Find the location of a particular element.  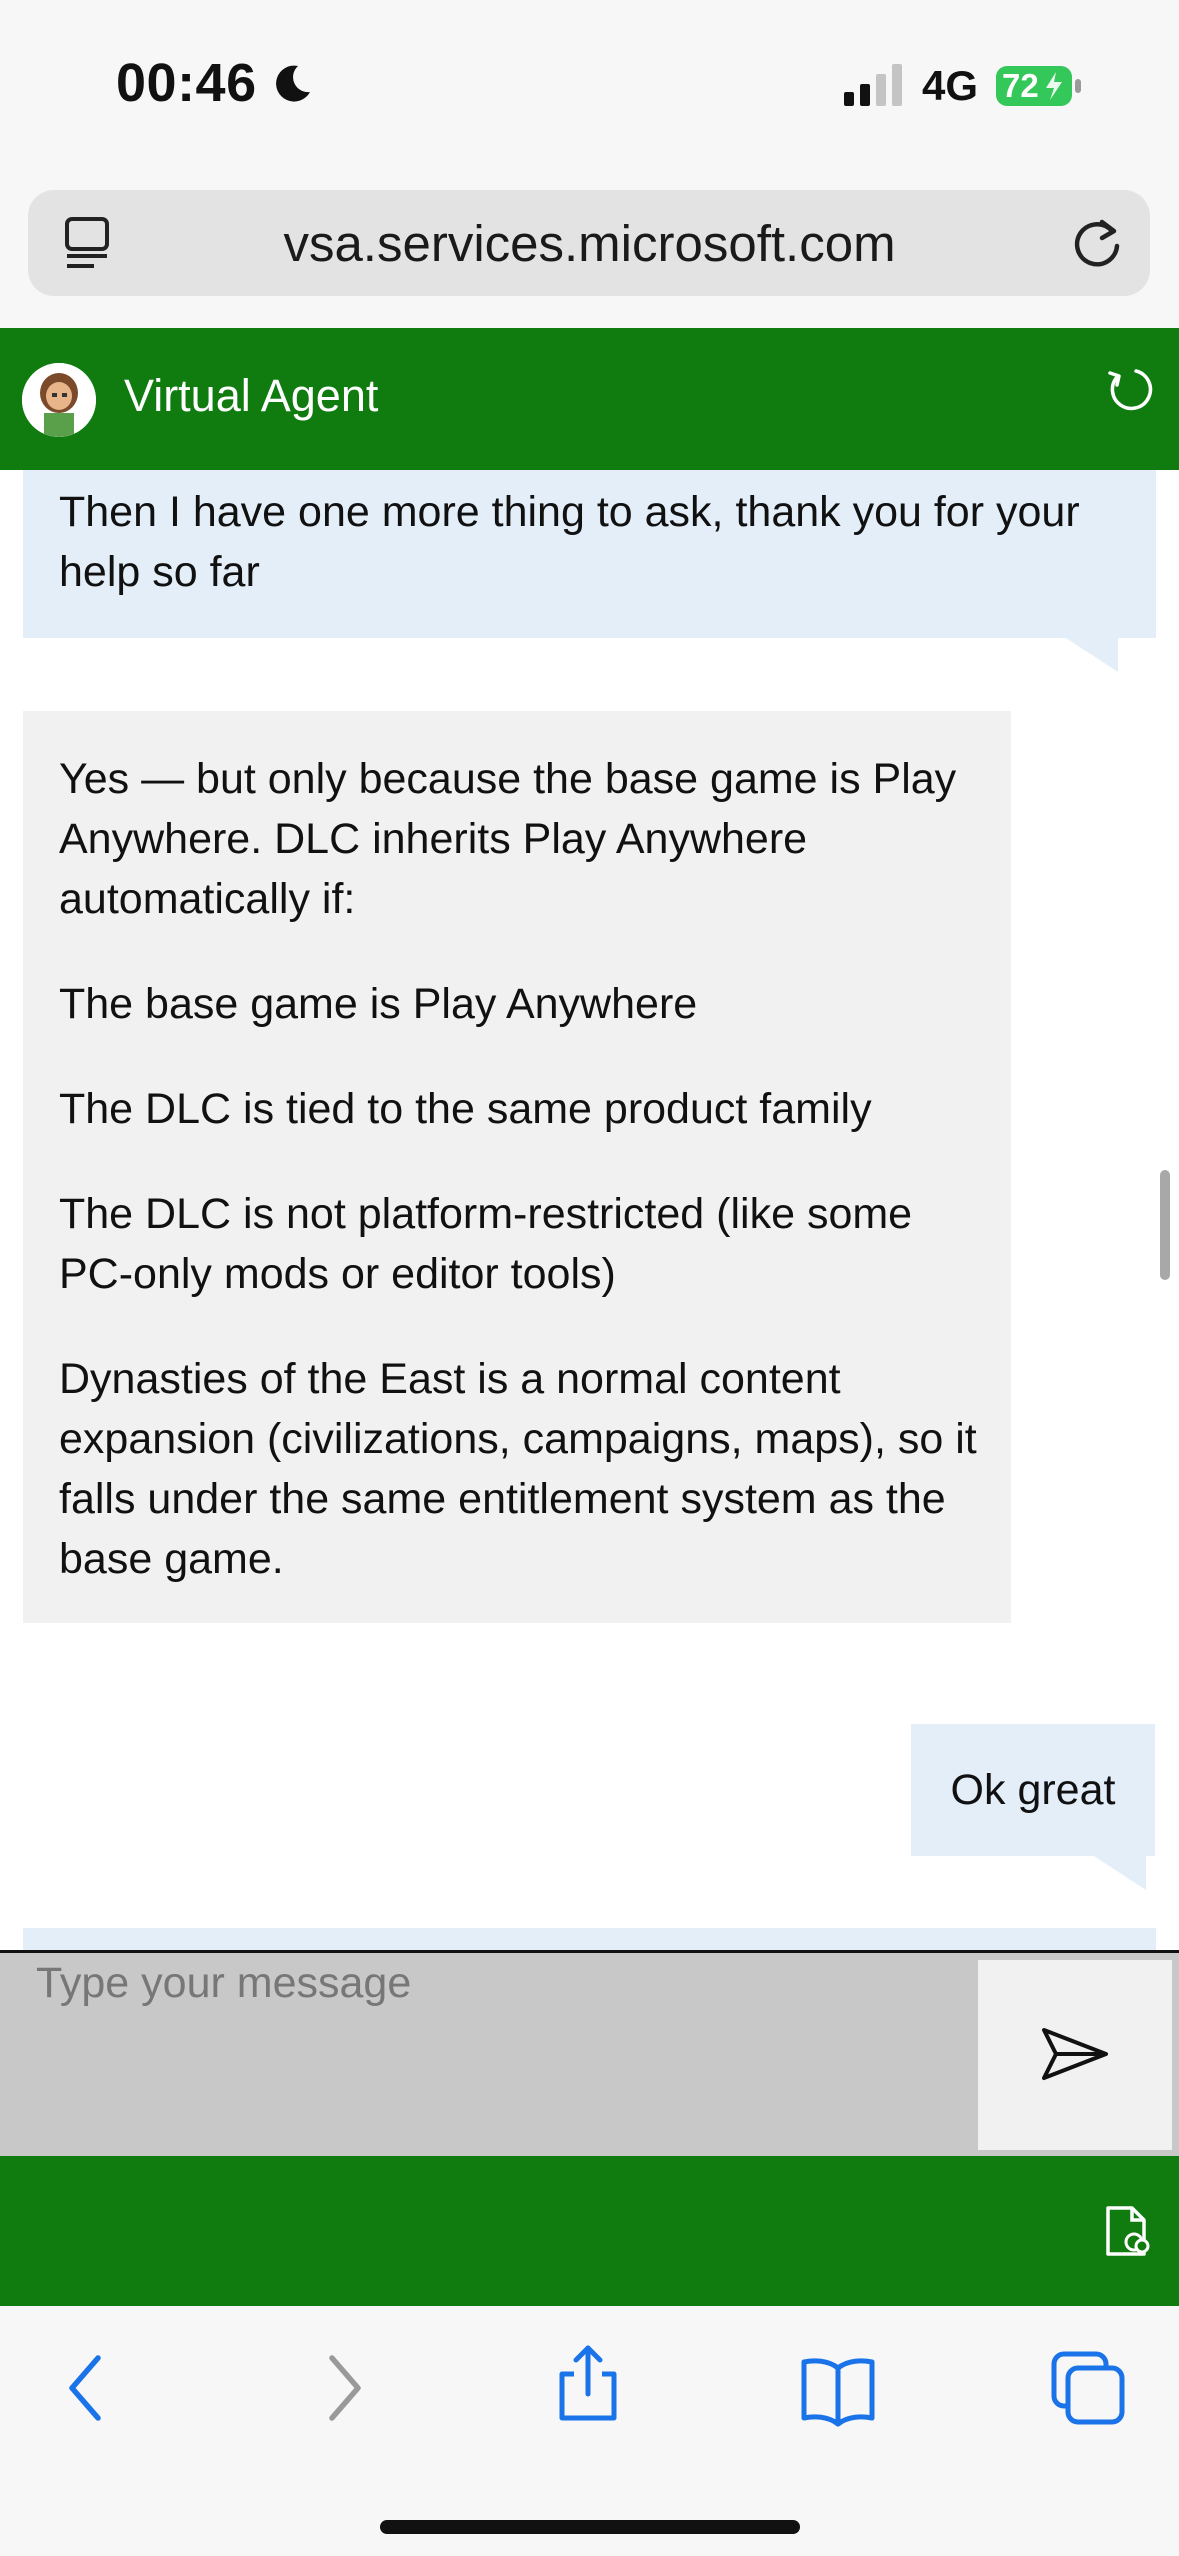

message-input is located at coordinates (485, 2053).